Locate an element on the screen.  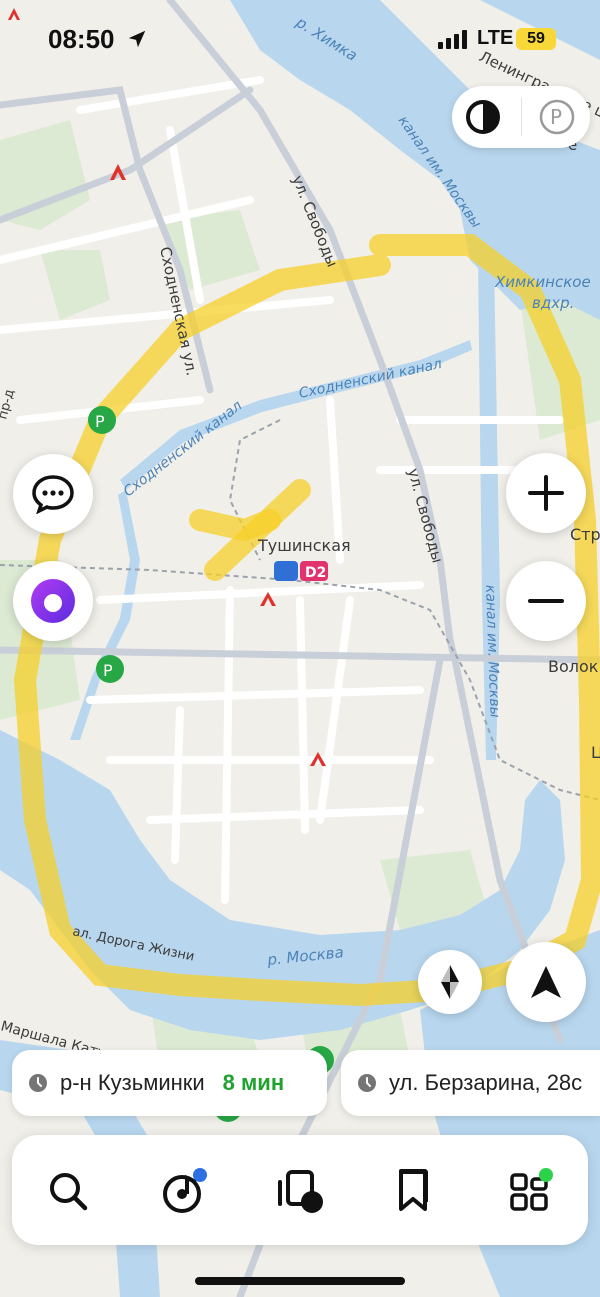
bookmarks-icon is located at coordinates (413, 1190).